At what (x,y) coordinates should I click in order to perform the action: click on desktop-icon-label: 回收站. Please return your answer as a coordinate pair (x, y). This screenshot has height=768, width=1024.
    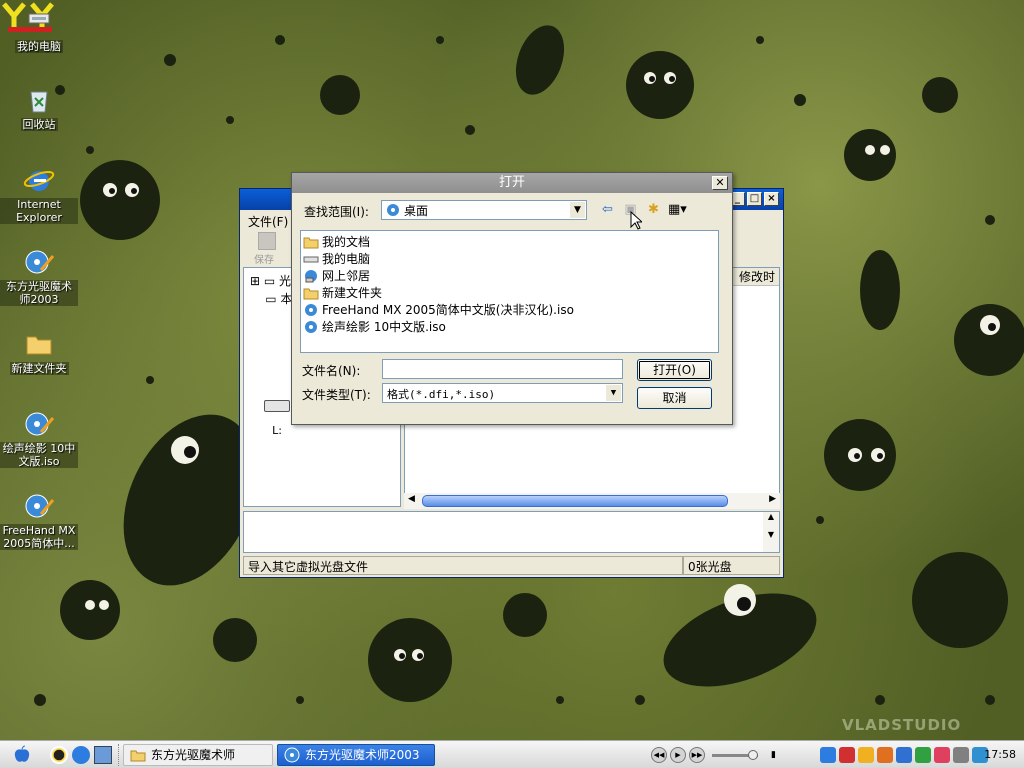
    Looking at the image, I should click on (39, 124).